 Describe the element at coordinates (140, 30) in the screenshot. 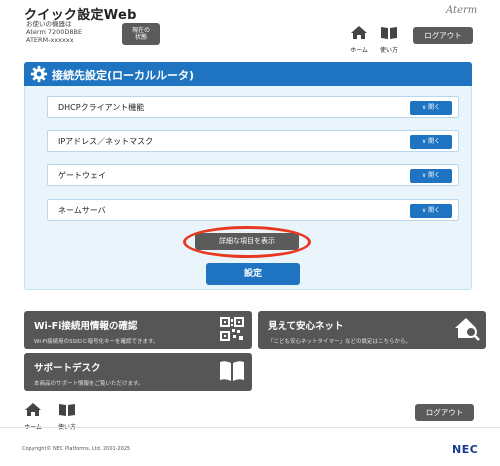

I see `status-button-line1: 現在の` at that location.